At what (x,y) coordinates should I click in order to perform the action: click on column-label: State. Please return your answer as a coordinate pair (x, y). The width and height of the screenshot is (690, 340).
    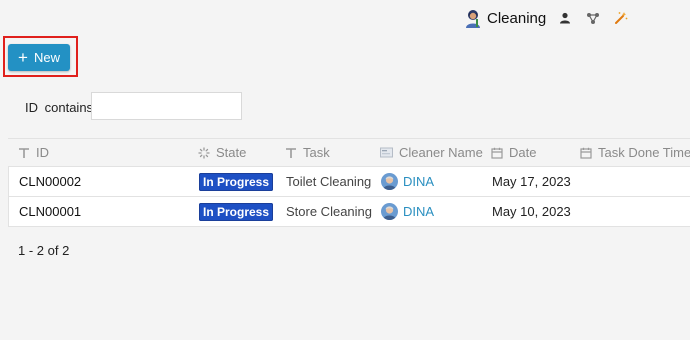
    Looking at the image, I should click on (231, 152).